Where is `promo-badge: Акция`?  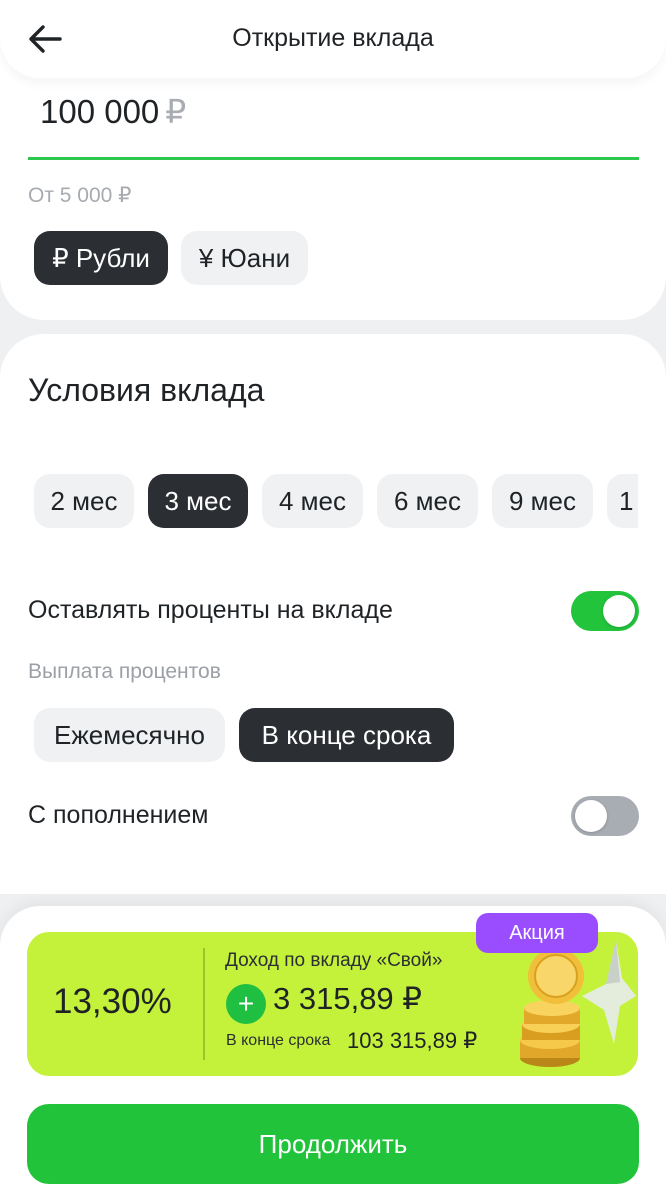 promo-badge: Акция is located at coordinates (537, 933).